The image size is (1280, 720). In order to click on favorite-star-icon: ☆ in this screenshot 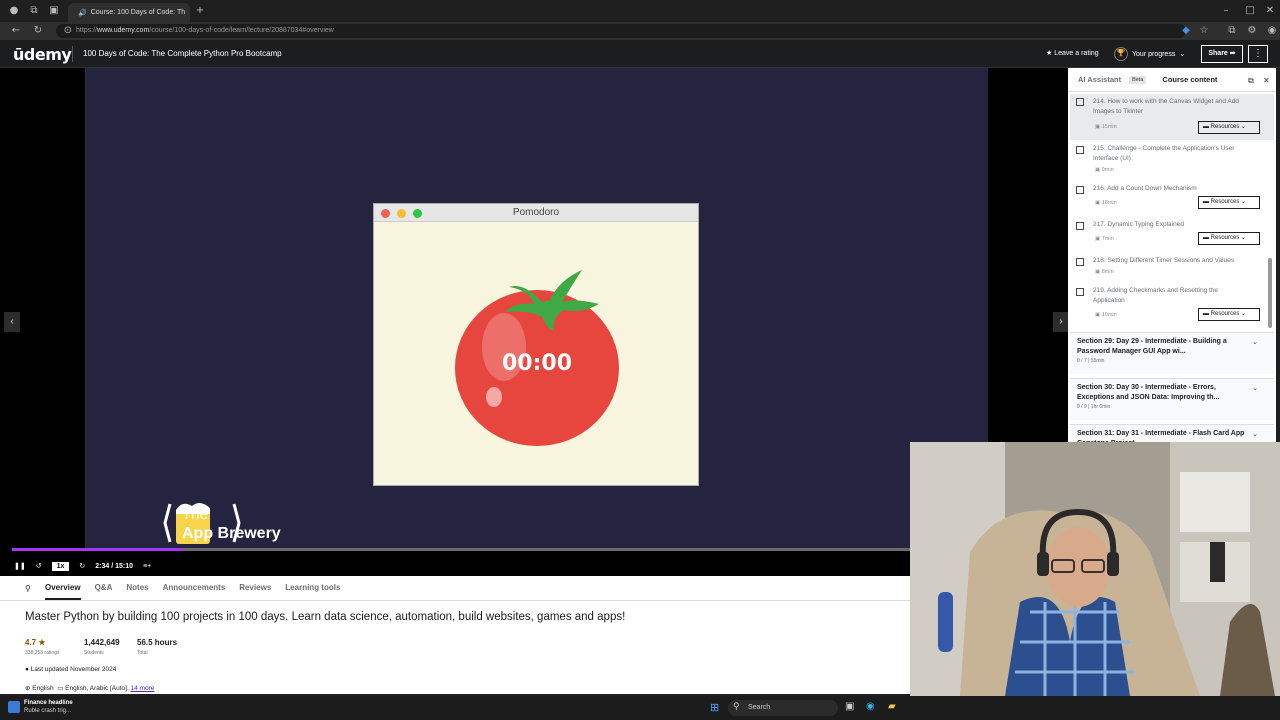, I will do `click(1204, 31)`.